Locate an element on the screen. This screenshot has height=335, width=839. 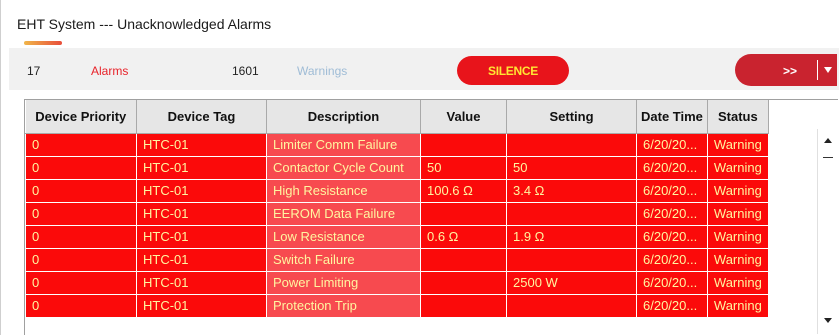
column-header: Status is located at coordinates (738, 117).